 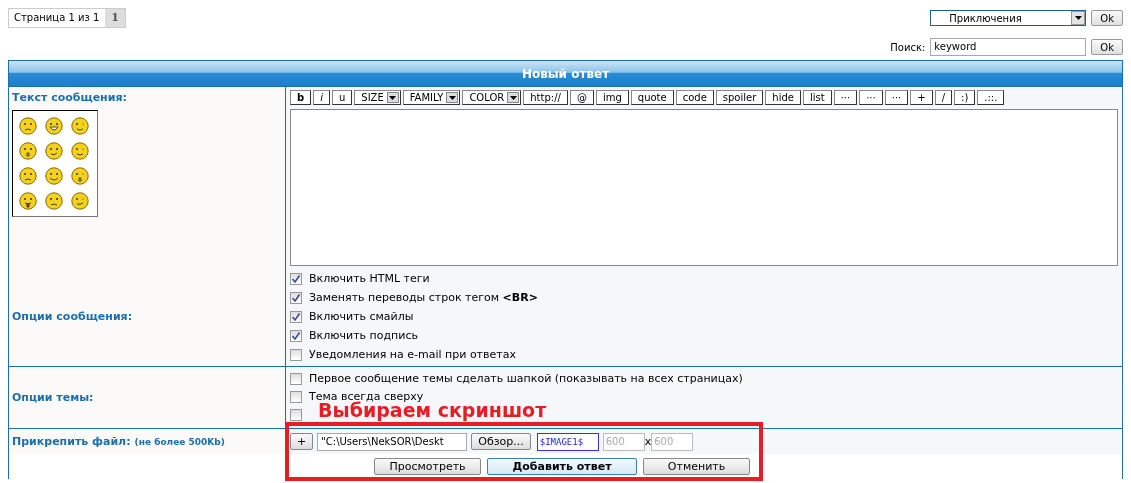 I want to click on option-label: Первое сообщение темы сделать шапкой (показывать на всех страницах), so click(x=526, y=378).